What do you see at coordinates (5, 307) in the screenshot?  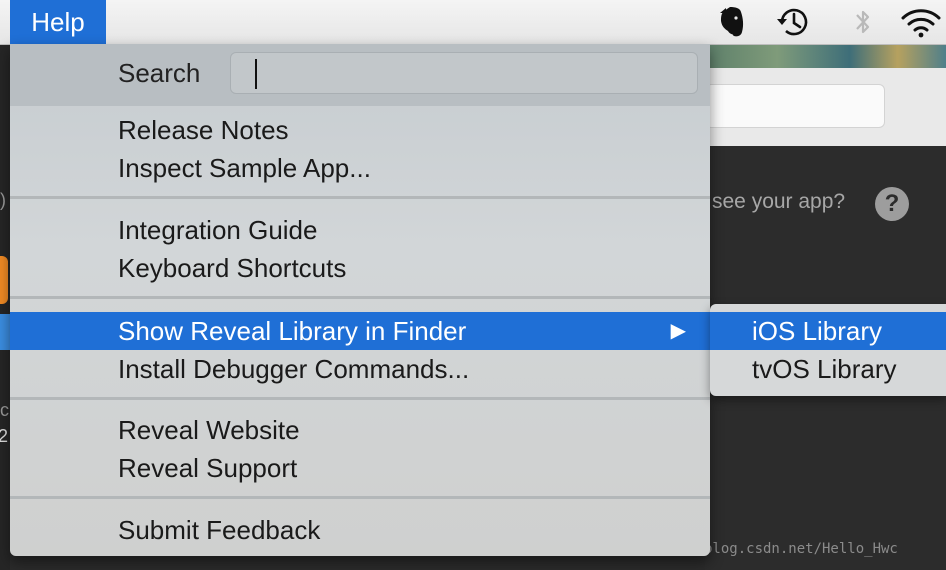 I see `background-left-edge` at bounding box center [5, 307].